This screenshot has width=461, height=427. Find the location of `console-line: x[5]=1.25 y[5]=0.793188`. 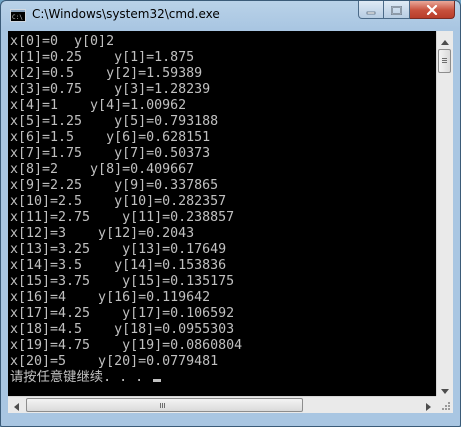

console-line: x[5]=1.25 y[5]=0.793188 is located at coordinates (114, 121).